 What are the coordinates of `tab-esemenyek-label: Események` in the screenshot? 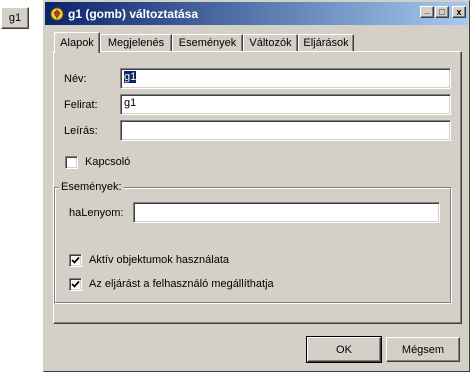 It's located at (207, 43).